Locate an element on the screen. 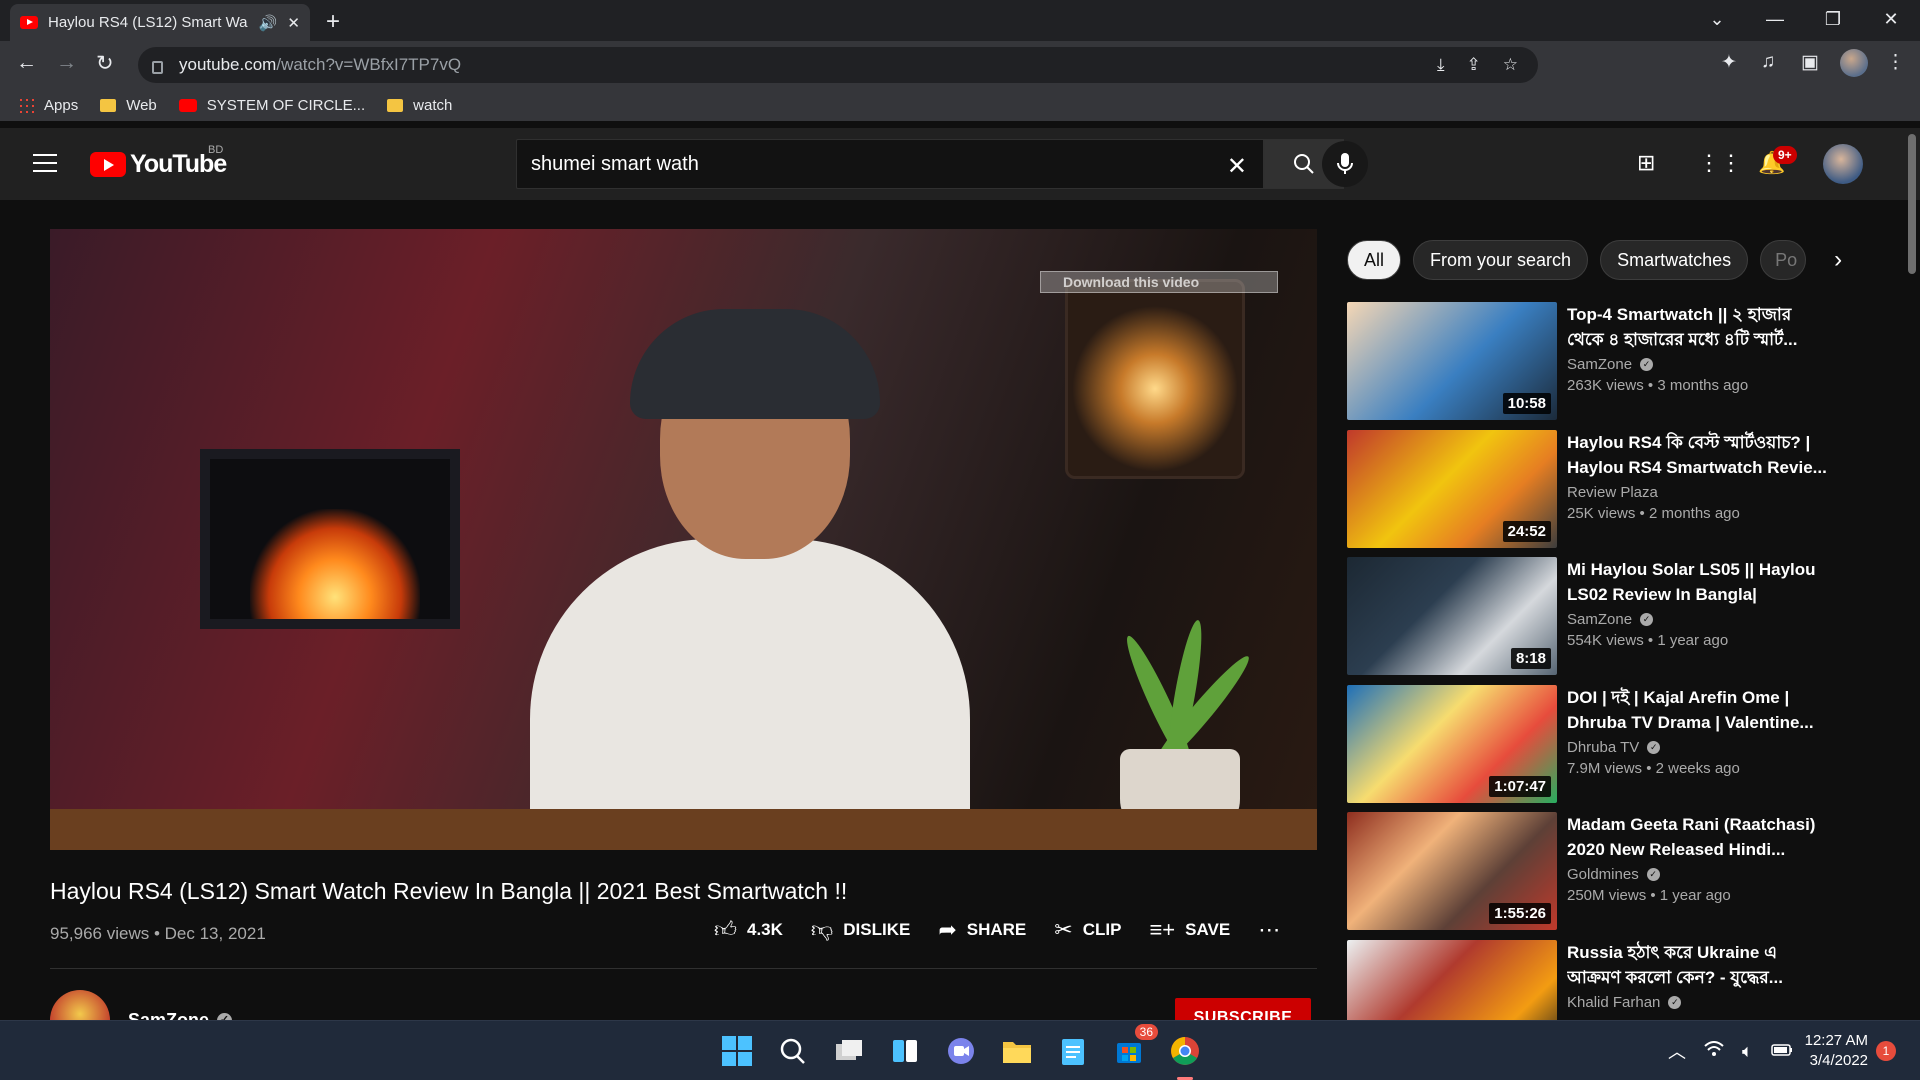 This screenshot has width=1920, height=1080. extensions-icon: ✦ is located at coordinates (1729, 62).